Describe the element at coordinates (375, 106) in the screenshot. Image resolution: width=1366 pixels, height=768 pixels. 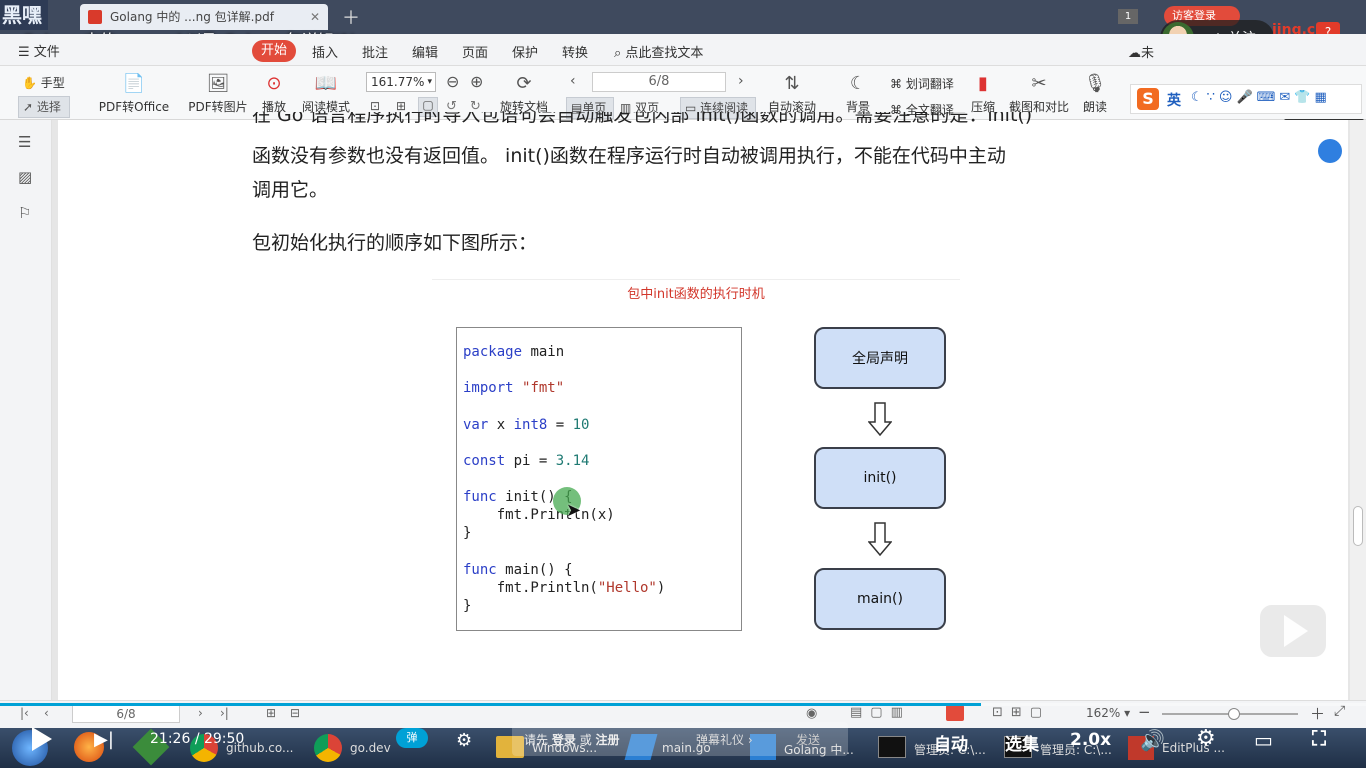
I see `fit-width-icon: ⊡` at that location.